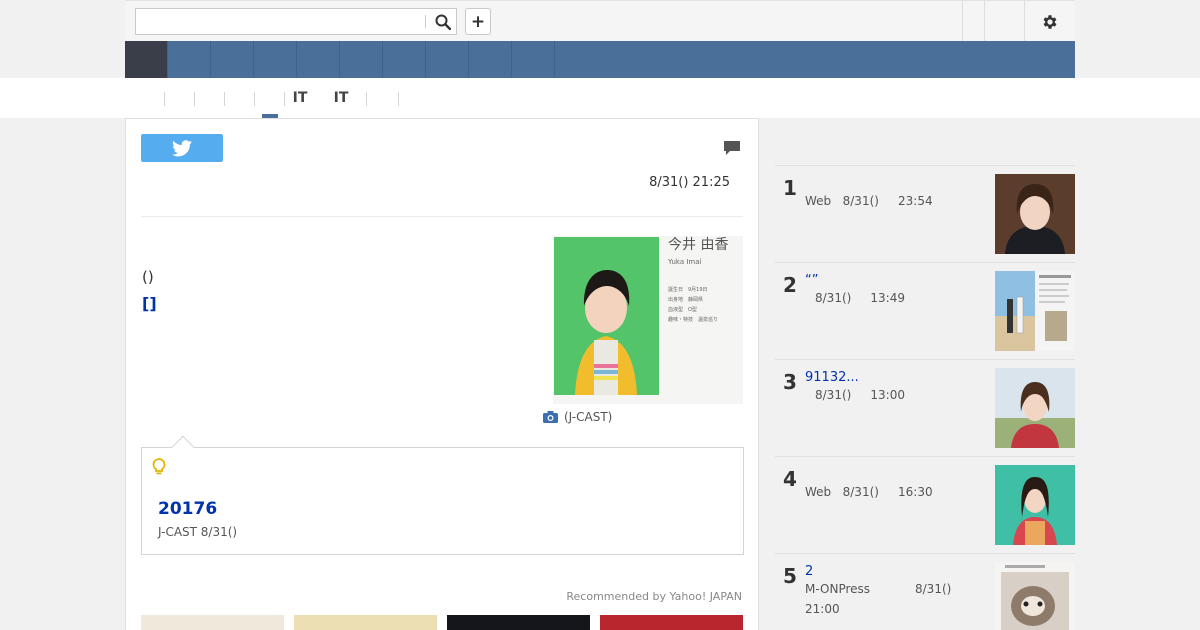  I want to click on profile-detail: 出身地 静岡県, so click(686, 300).